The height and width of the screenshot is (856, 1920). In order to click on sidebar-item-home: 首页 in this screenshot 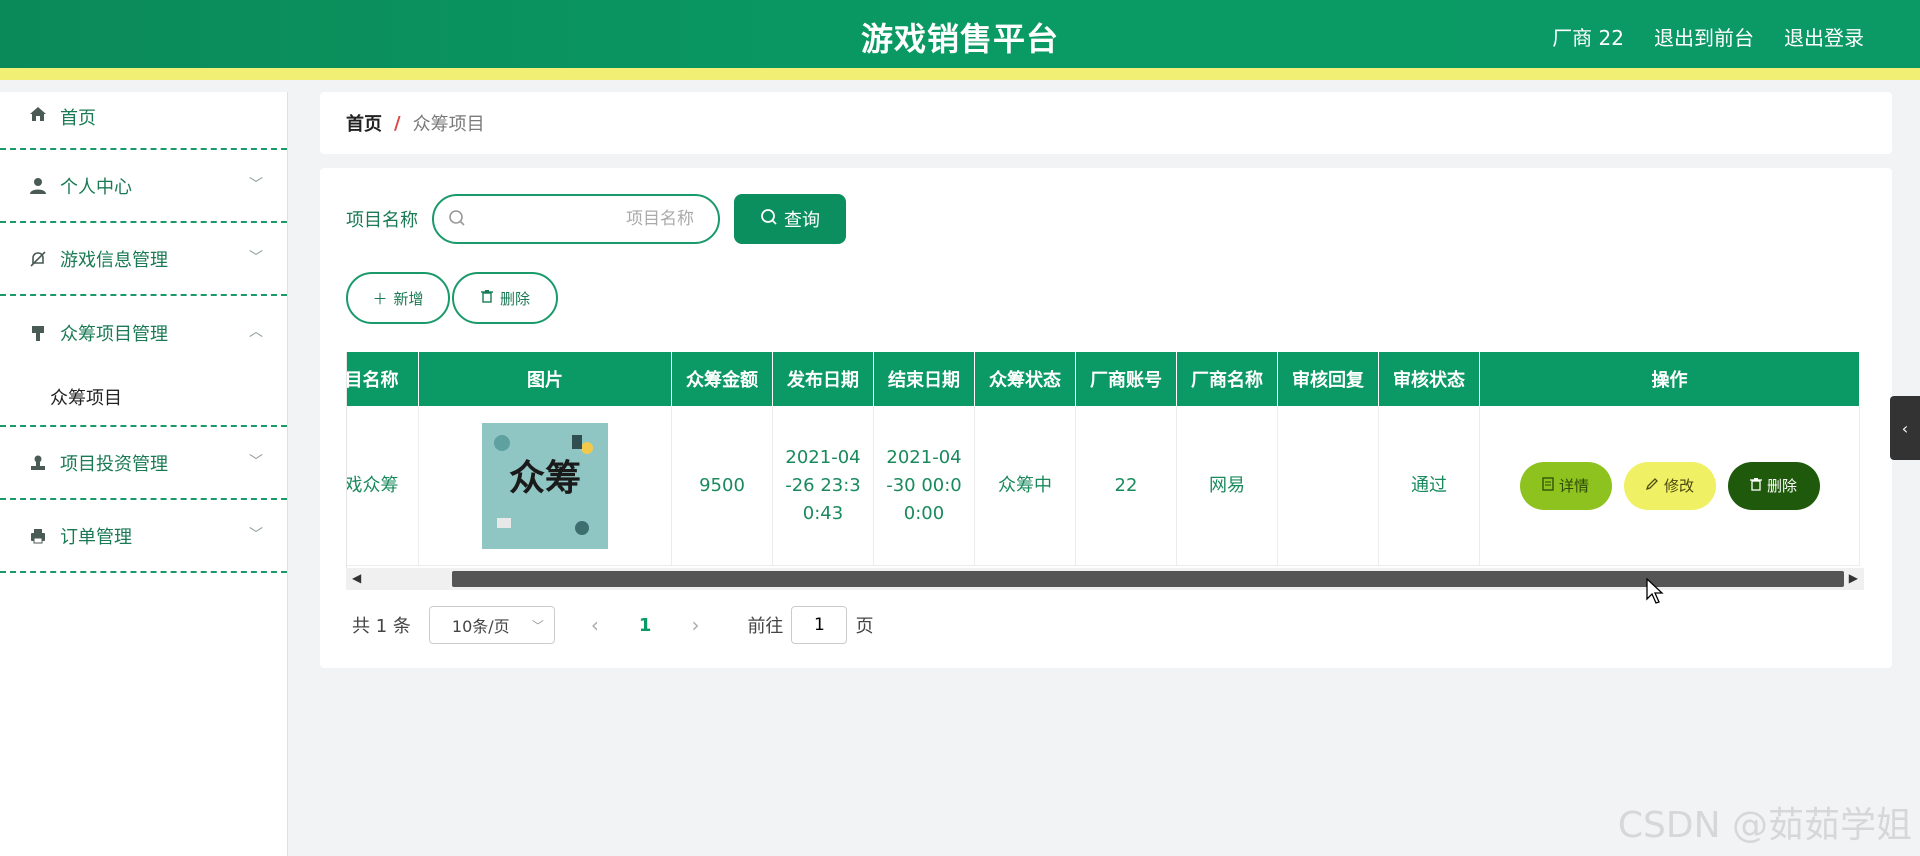, I will do `click(143, 121)`.